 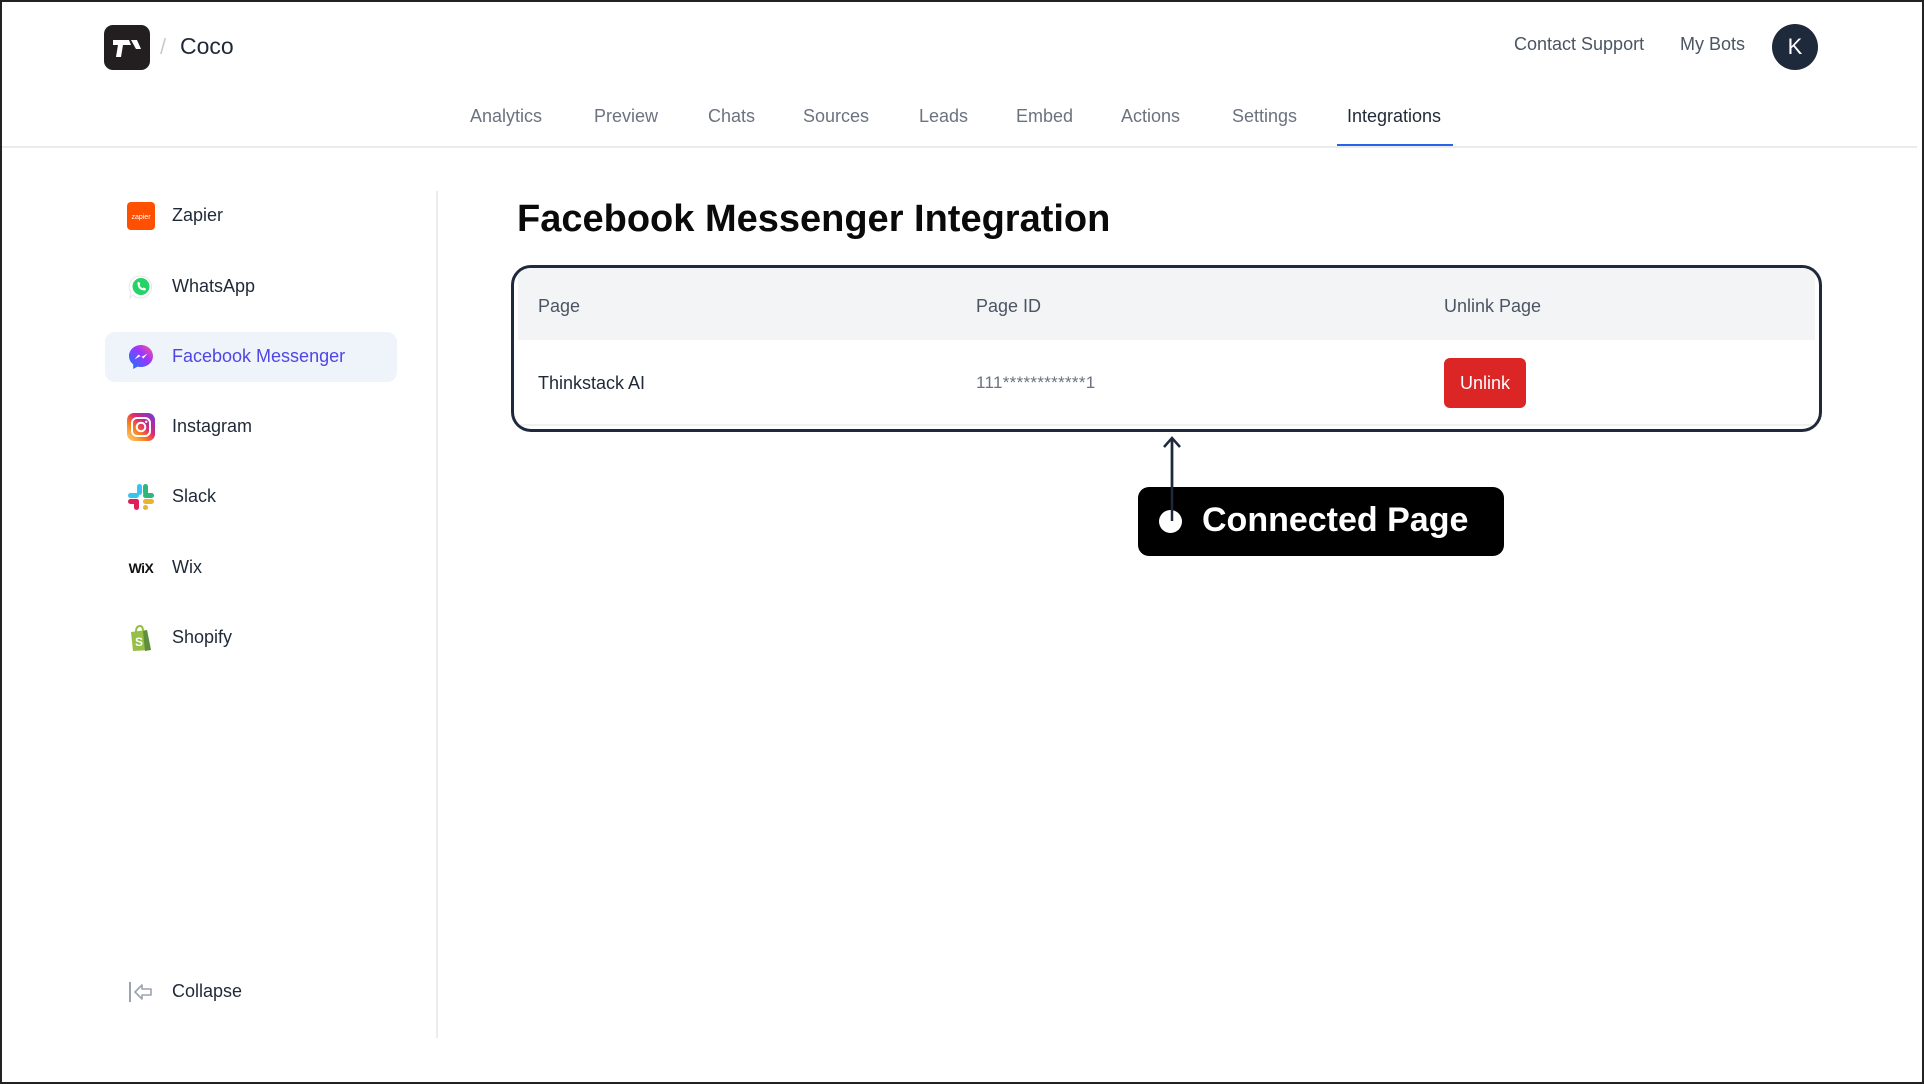 What do you see at coordinates (731, 125) in the screenshot?
I see `tab-chats: Chats` at bounding box center [731, 125].